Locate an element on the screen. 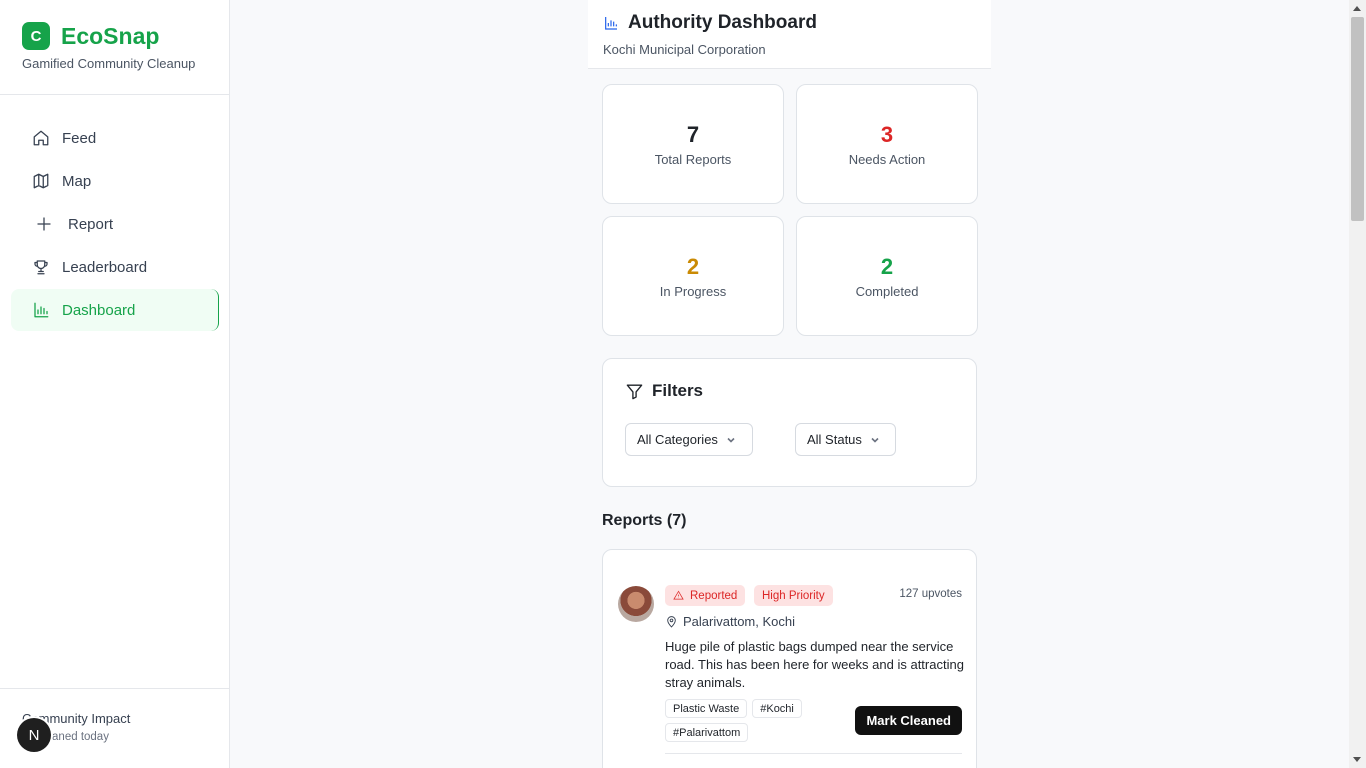 The width and height of the screenshot is (1366, 768). map-icon is located at coordinates (41, 181).